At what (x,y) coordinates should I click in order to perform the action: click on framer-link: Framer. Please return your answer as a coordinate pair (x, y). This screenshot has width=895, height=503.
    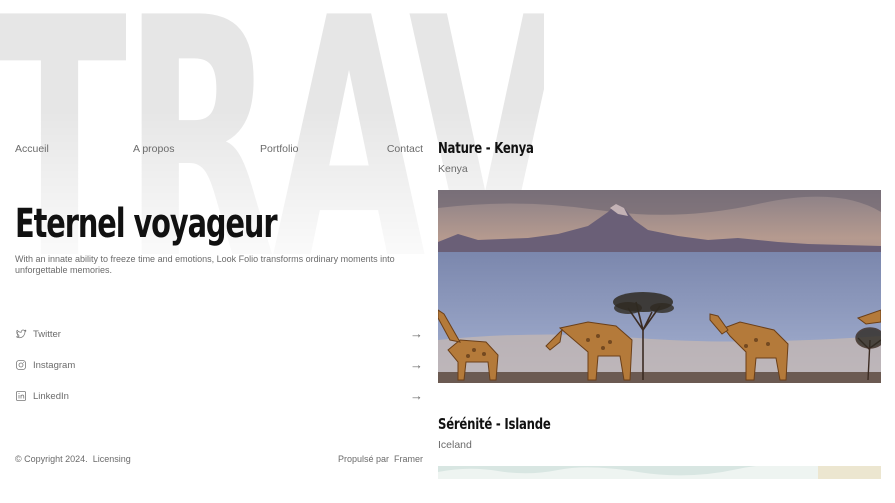
    Looking at the image, I should click on (408, 459).